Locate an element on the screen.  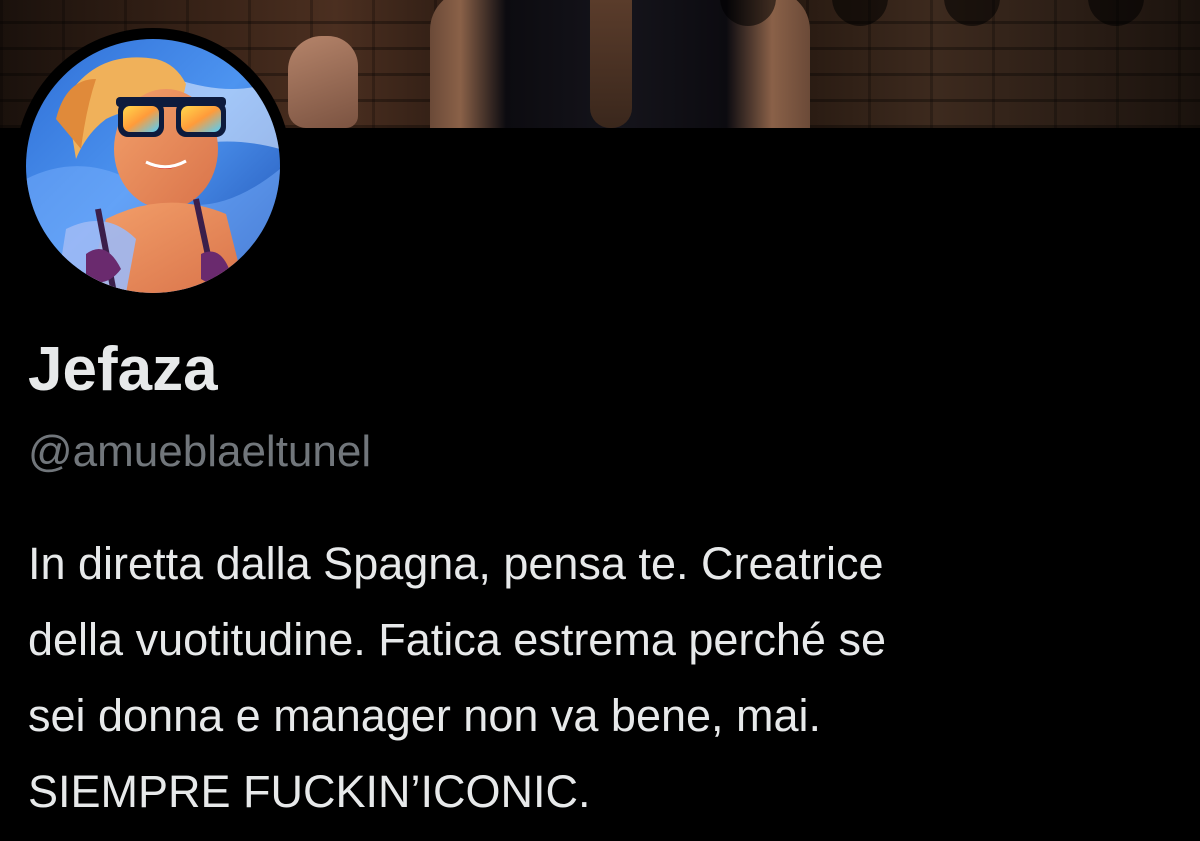
profile-display-name: Jefaza is located at coordinates (123, 369).